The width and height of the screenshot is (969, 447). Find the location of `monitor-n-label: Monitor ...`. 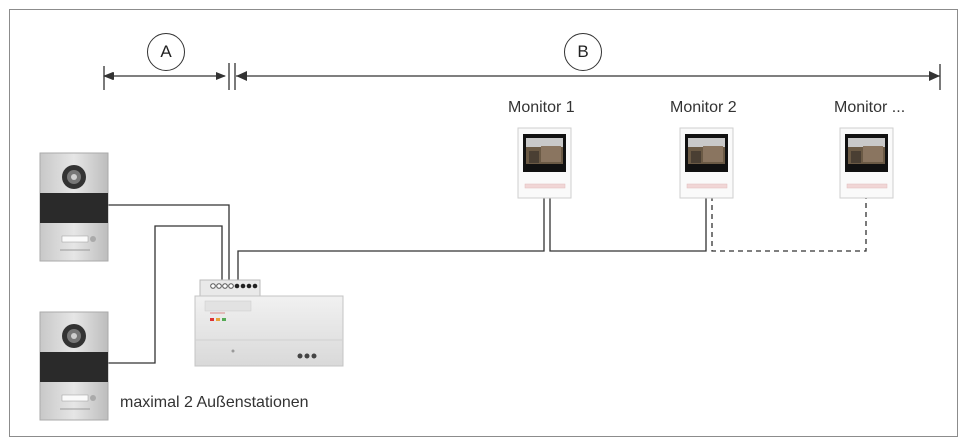

monitor-n-label: Monitor ... is located at coordinates (870, 107).